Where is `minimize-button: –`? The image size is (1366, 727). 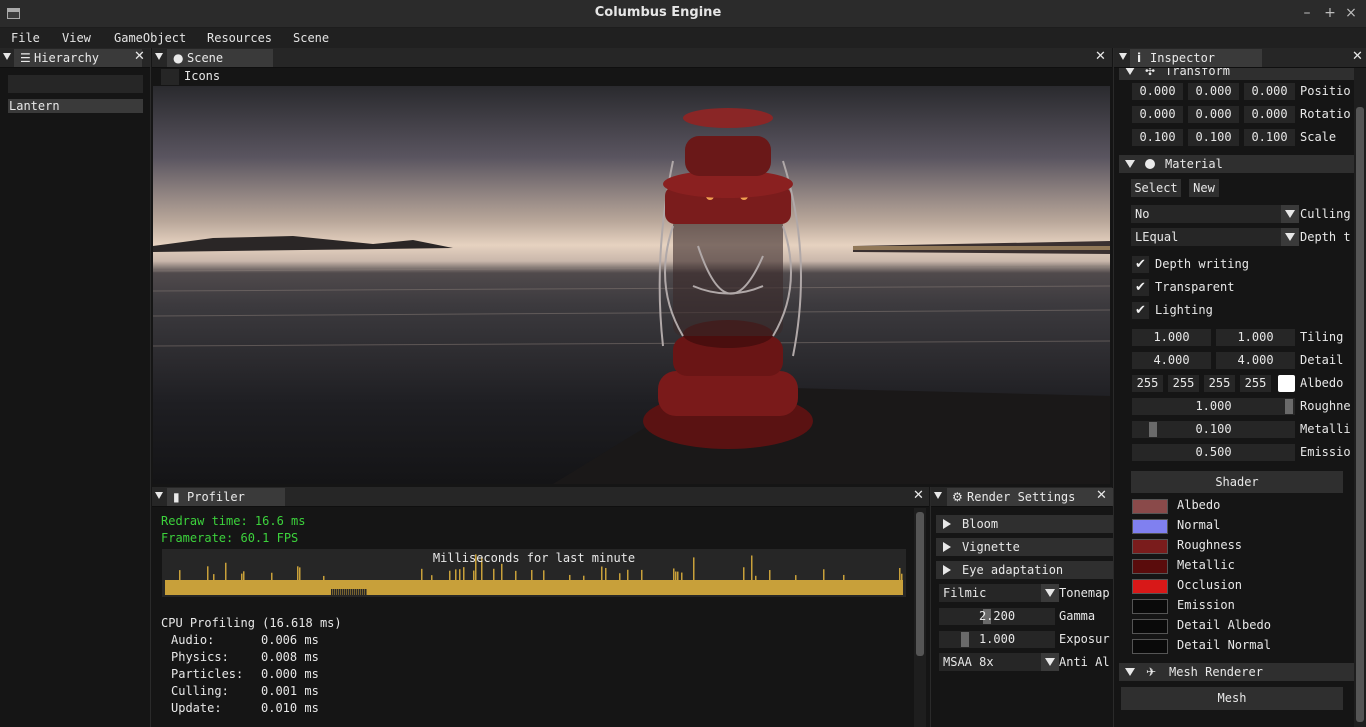
minimize-button: – is located at coordinates (1307, 13).